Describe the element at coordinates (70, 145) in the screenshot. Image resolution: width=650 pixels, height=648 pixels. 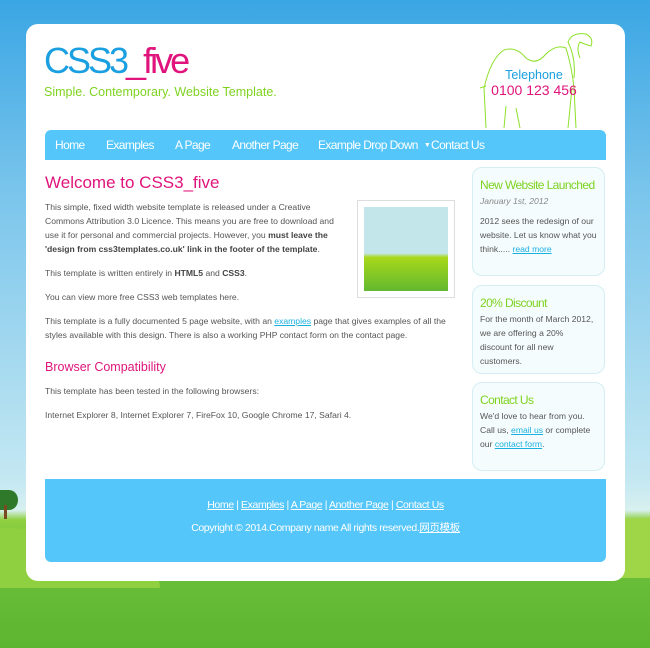
I see `nav-home: Home` at that location.